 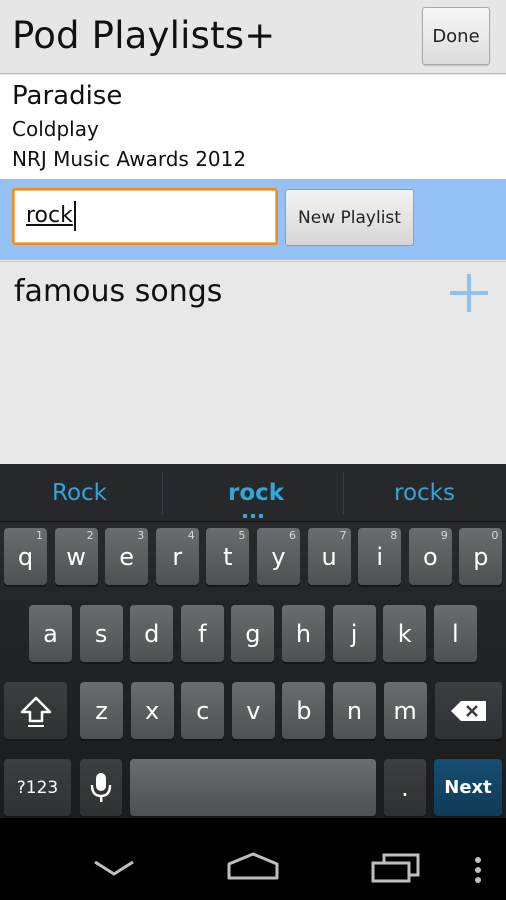 I want to click on key-g: g, so click(x=253, y=633).